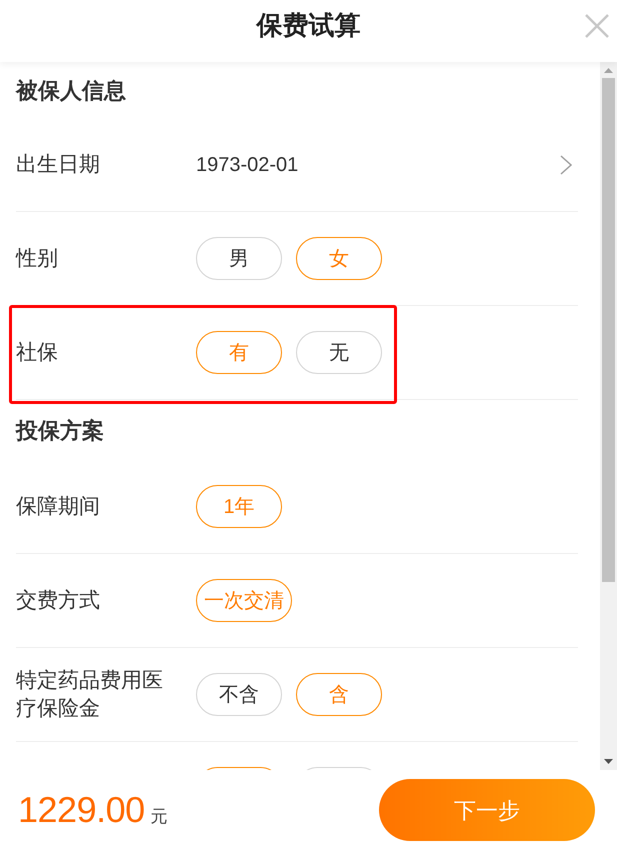 Image resolution: width=617 pixels, height=850 pixels. What do you see at coordinates (247, 165) in the screenshot?
I see `date-value: 1973-02-01` at bounding box center [247, 165].